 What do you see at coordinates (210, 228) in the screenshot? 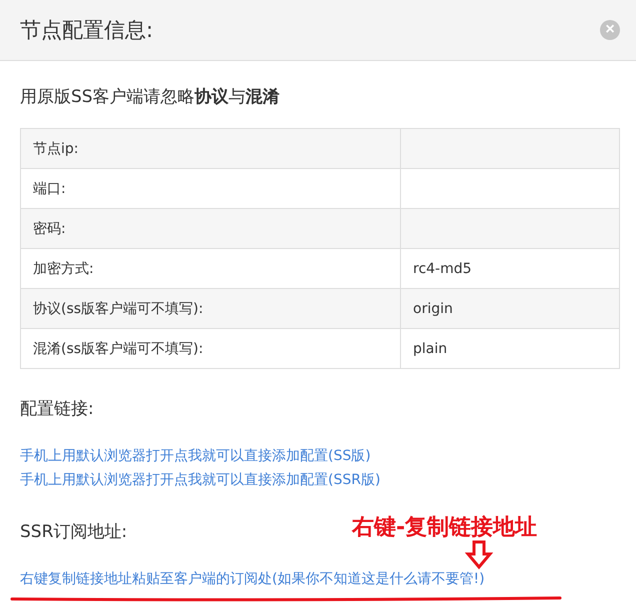
I see `table-cell: 密码:` at bounding box center [210, 228].